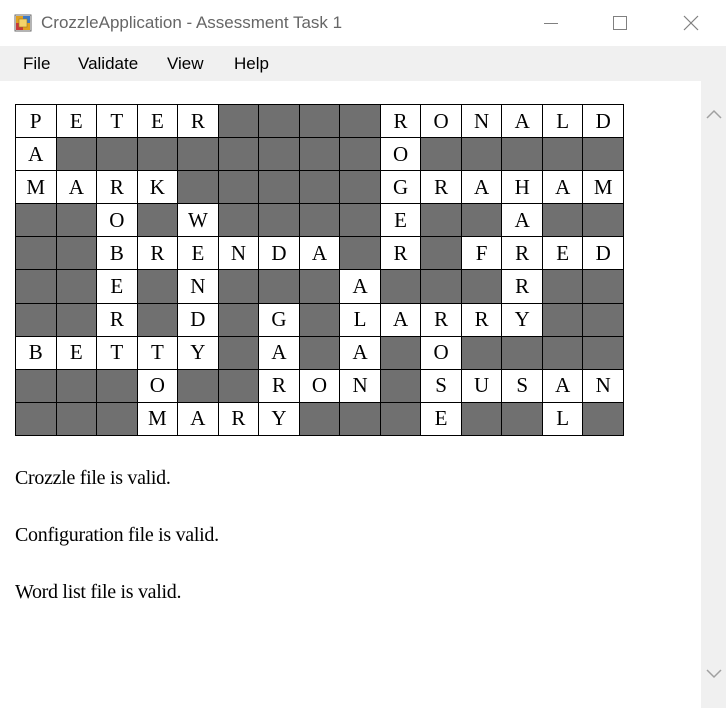 The width and height of the screenshot is (726, 708). I want to click on wordlist-status: Word list file is valid., so click(98, 592).